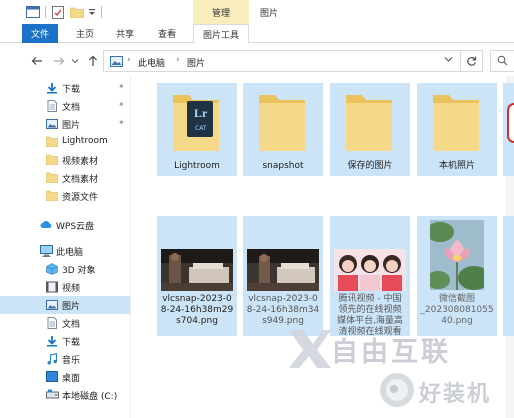 This screenshot has width=514, height=418. I want to click on file-tile-vlcsnap-2: vlcsnap-2023-0 8-24-16h38m34 s949.png, so click(283, 276).